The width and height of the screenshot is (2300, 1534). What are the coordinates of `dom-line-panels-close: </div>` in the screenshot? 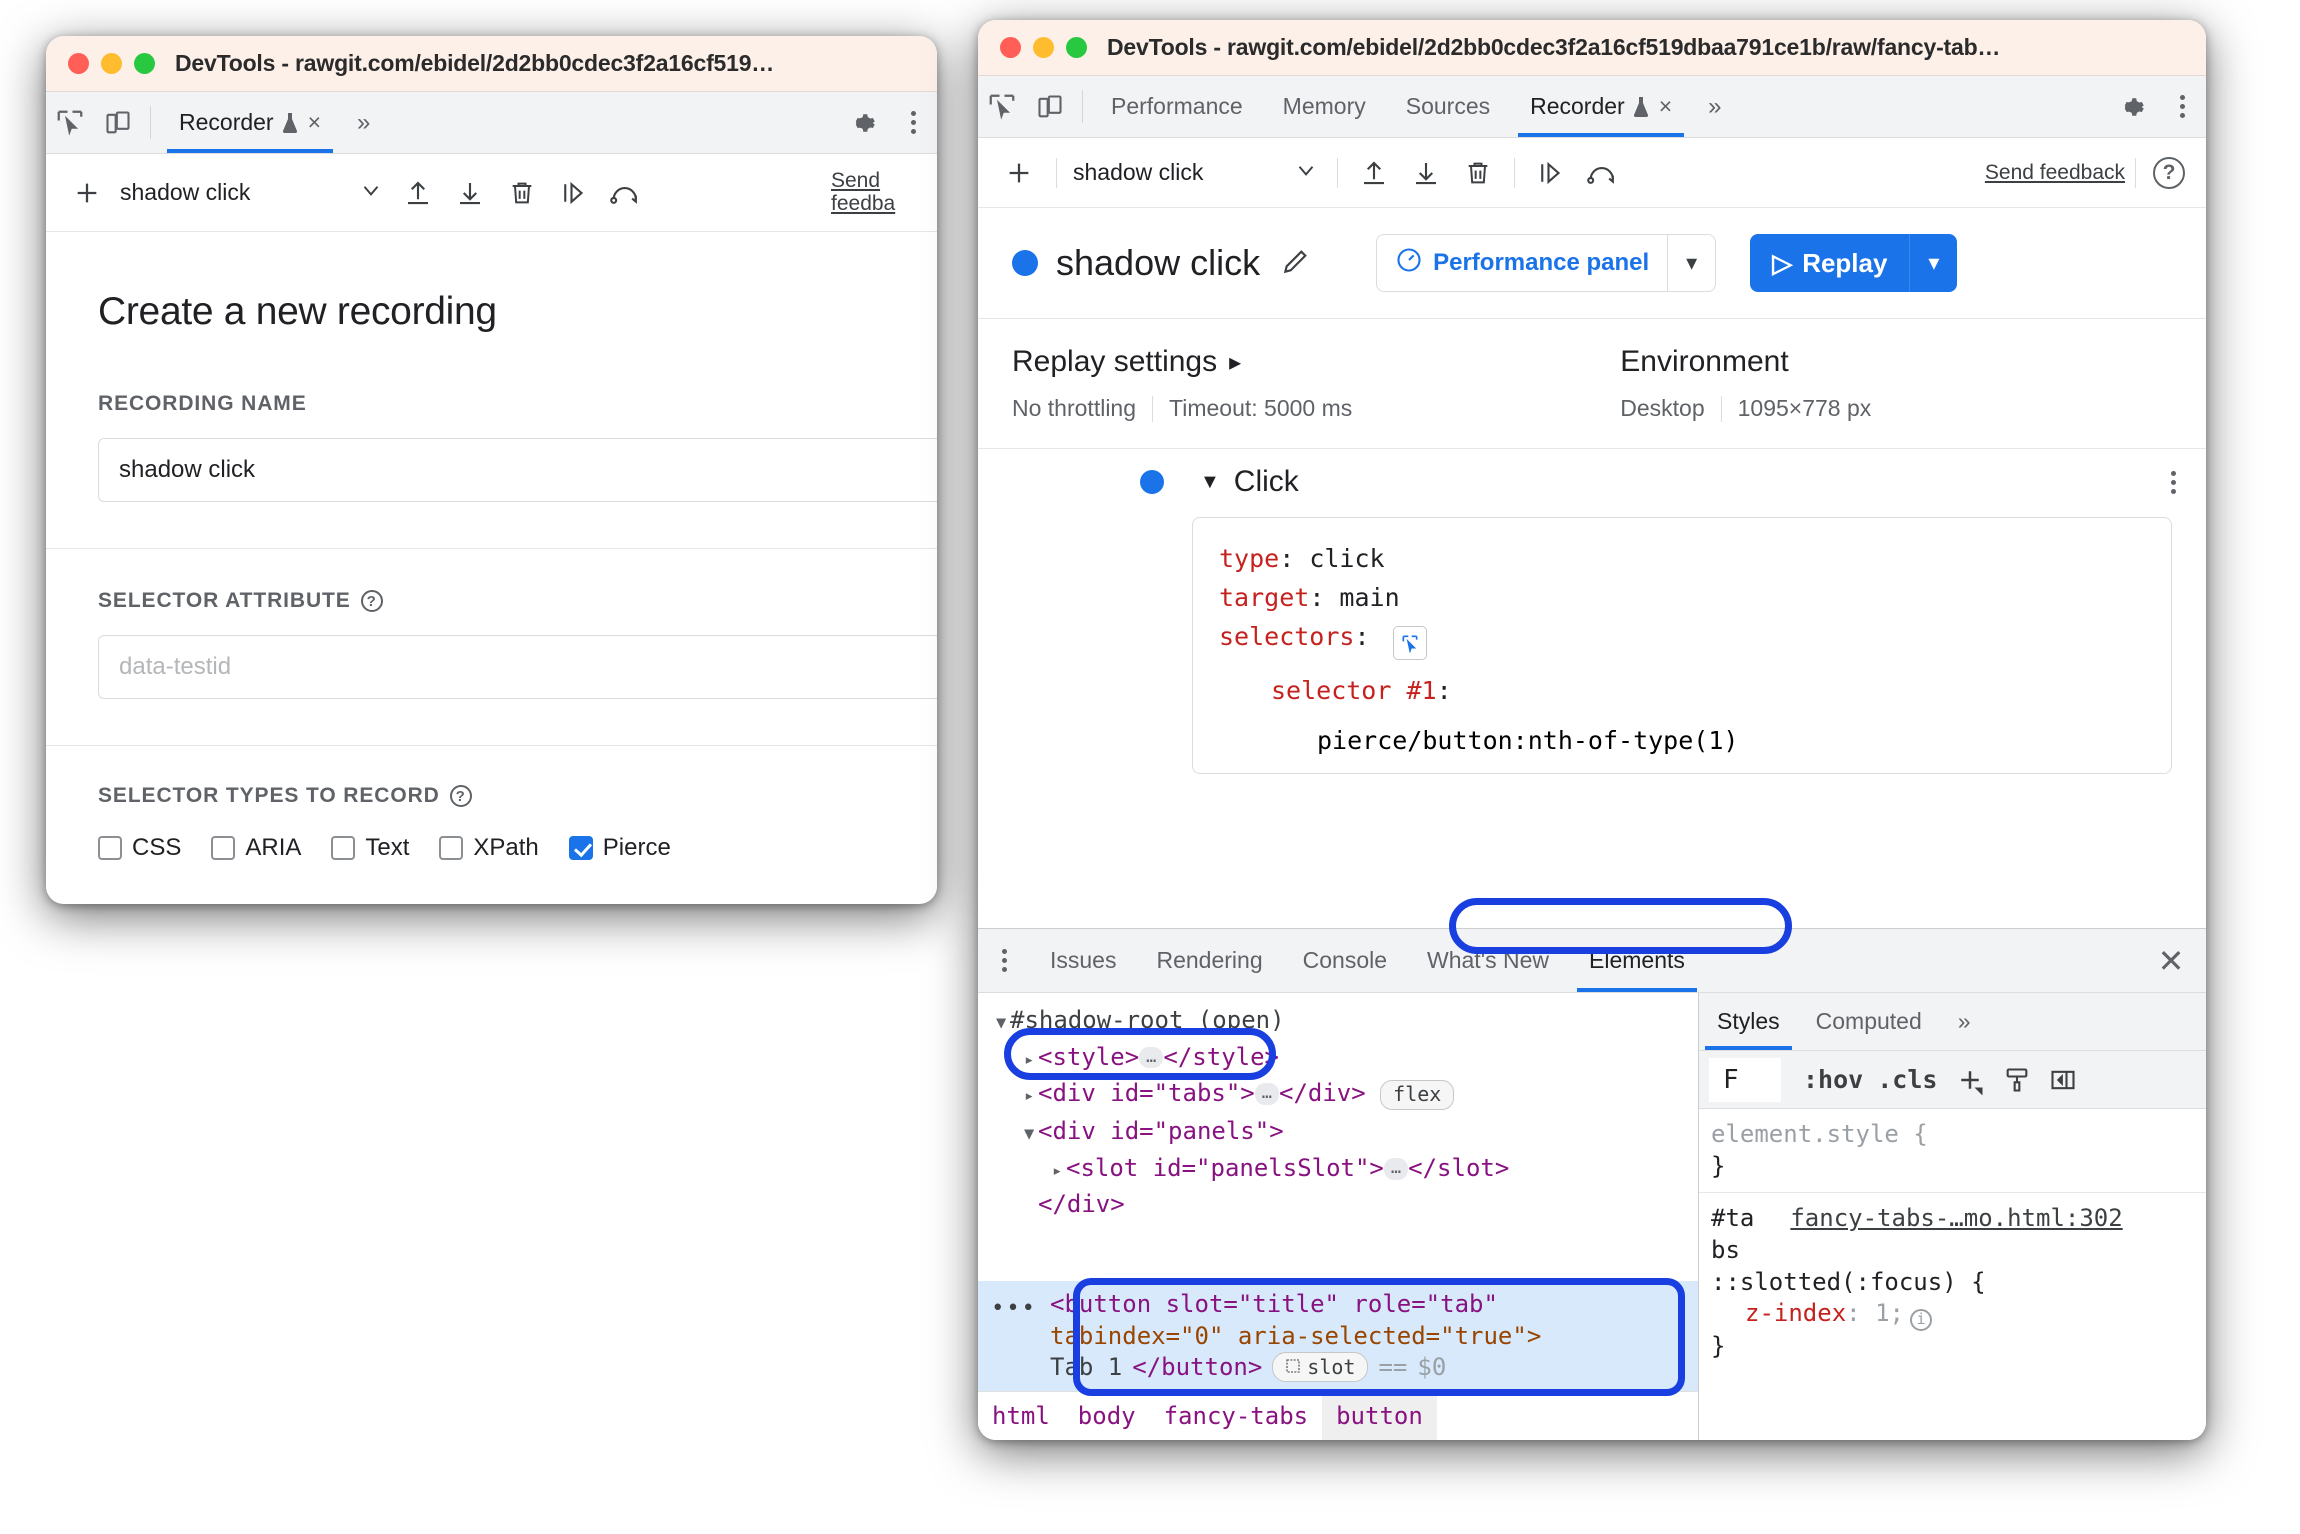 It's located at (1338, 1204).